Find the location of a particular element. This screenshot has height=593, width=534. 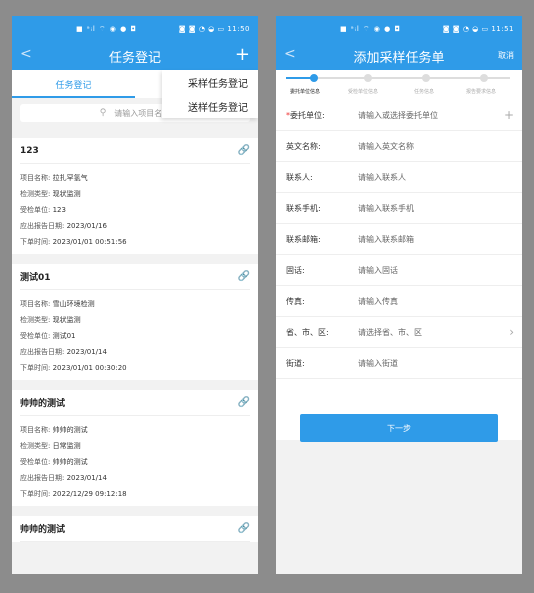

email-input: 请输入联系邮箱 is located at coordinates (386, 239).